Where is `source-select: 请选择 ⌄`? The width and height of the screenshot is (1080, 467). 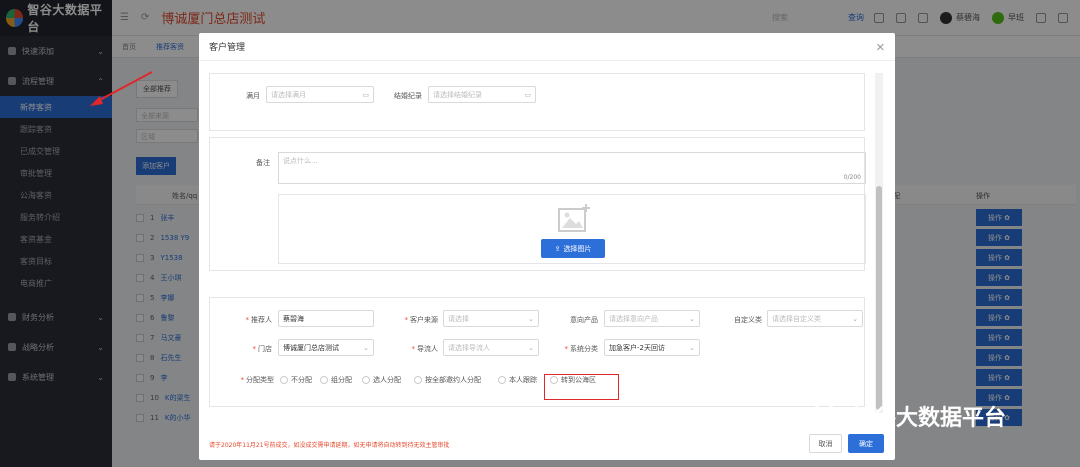
source-select: 请选择 ⌄ is located at coordinates (491, 318).